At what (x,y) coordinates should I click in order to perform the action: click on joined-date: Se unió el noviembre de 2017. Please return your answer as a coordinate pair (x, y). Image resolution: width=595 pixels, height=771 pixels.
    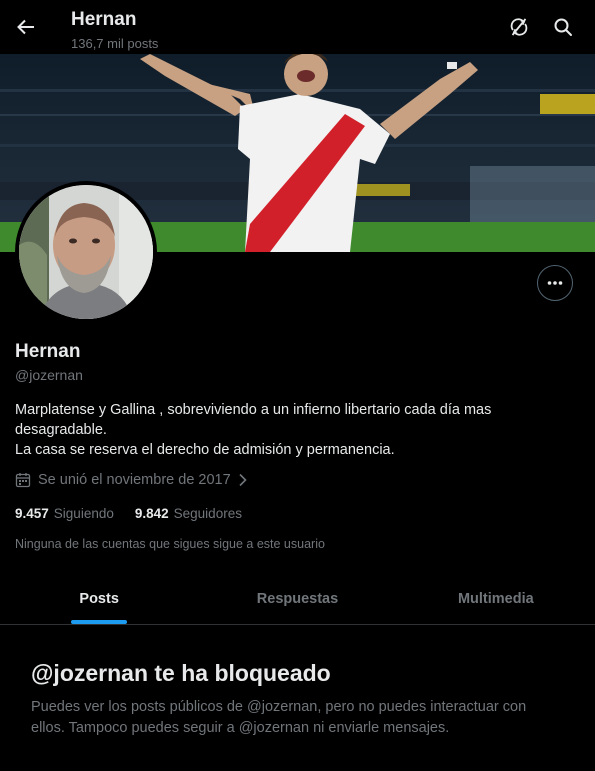
    Looking at the image, I should click on (131, 480).